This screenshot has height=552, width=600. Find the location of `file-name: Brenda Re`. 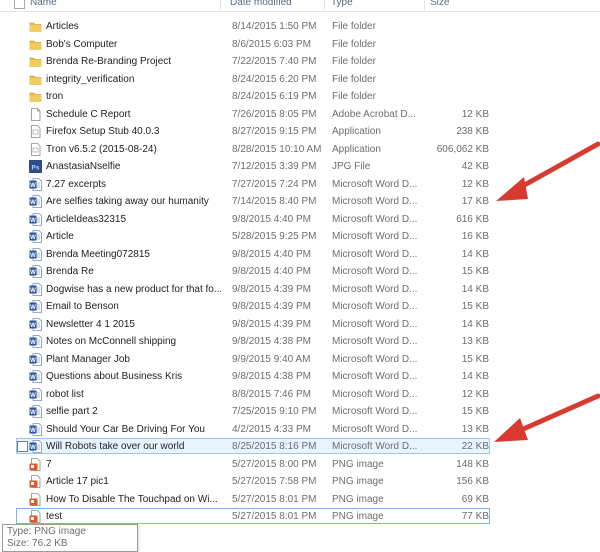

file-name: Brenda Re is located at coordinates (70, 271).